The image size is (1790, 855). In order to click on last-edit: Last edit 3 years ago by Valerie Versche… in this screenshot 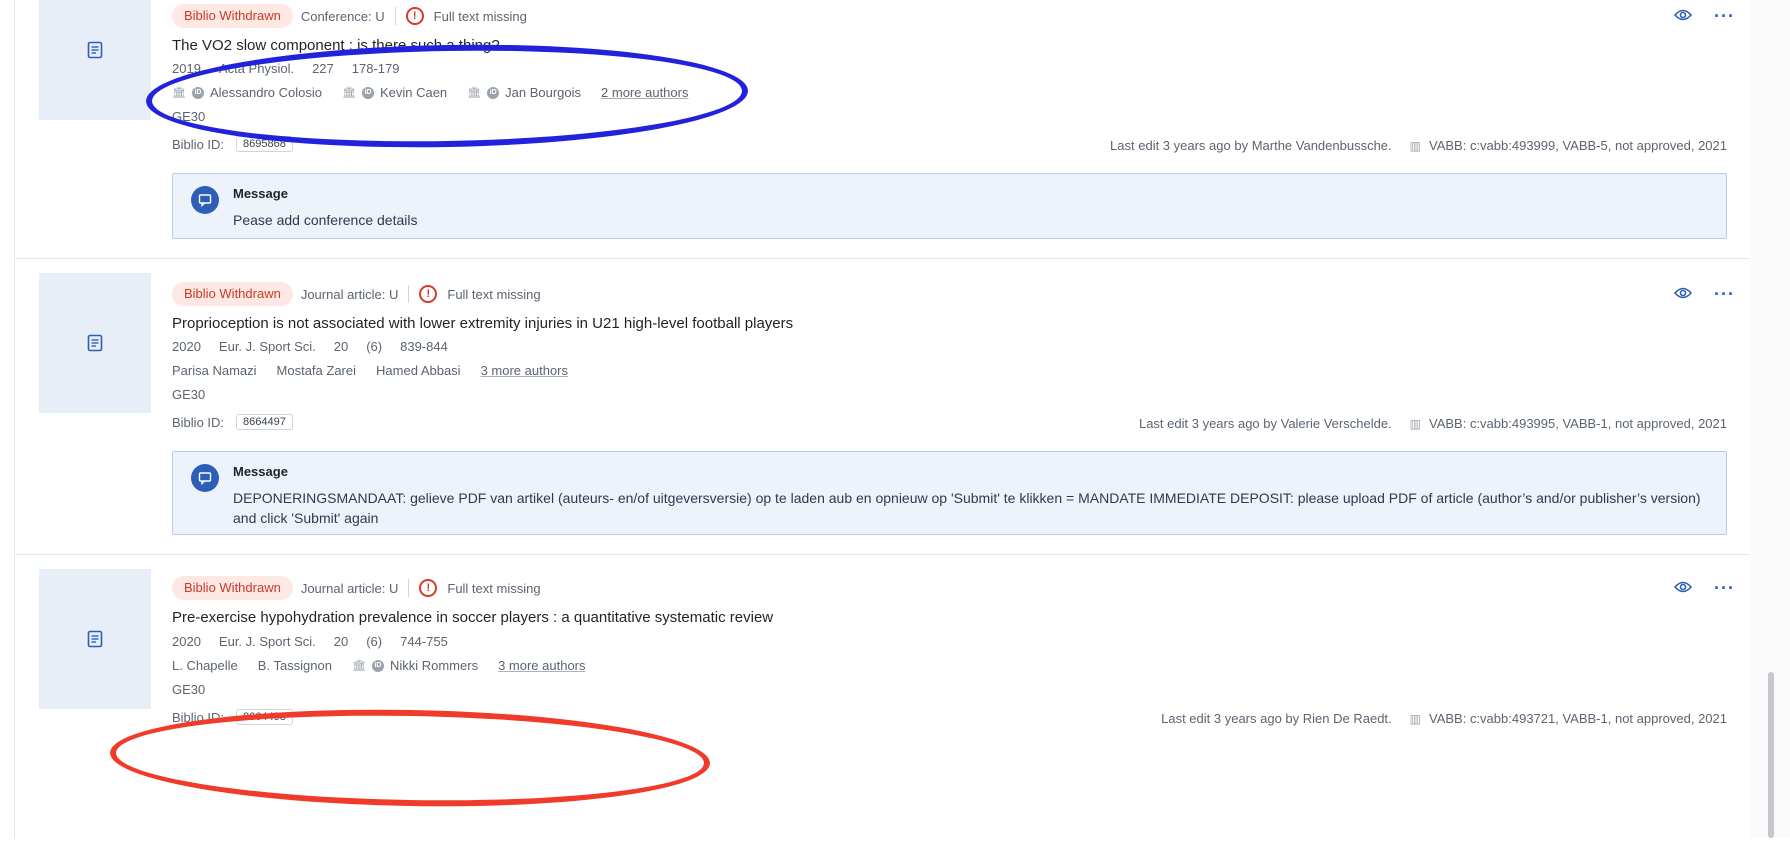, I will do `click(1265, 423)`.